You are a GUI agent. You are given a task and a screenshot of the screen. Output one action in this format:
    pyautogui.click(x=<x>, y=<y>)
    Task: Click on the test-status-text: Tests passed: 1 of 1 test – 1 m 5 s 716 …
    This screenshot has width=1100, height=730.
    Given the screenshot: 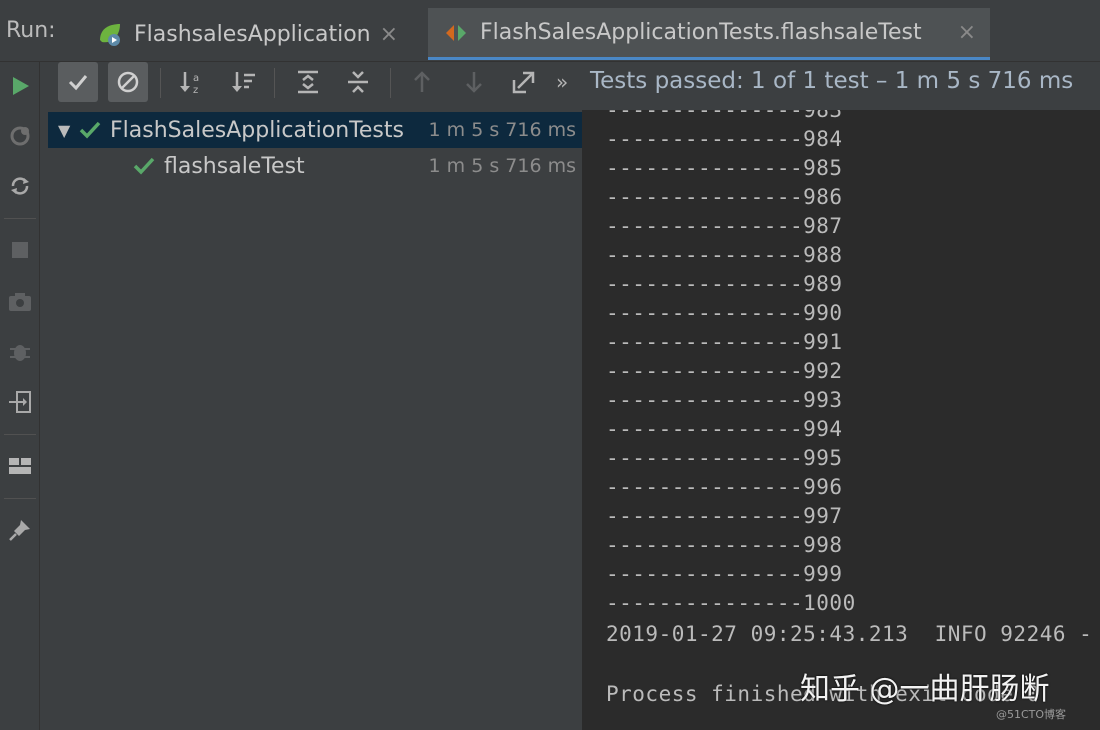 What is the action you would take?
    pyautogui.click(x=832, y=81)
    